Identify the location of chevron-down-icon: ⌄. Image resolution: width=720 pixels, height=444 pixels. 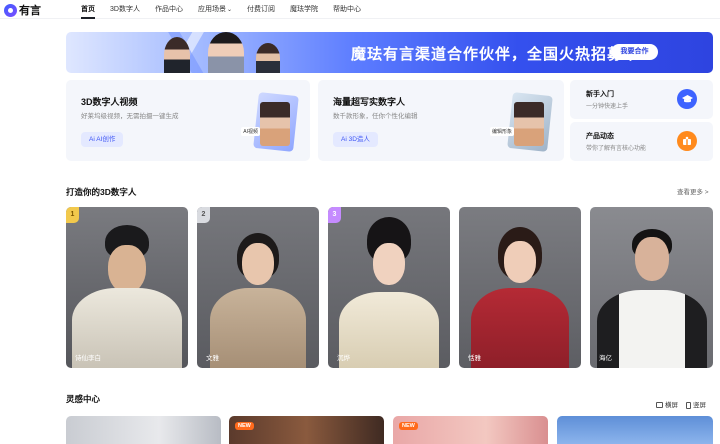
(229, 10).